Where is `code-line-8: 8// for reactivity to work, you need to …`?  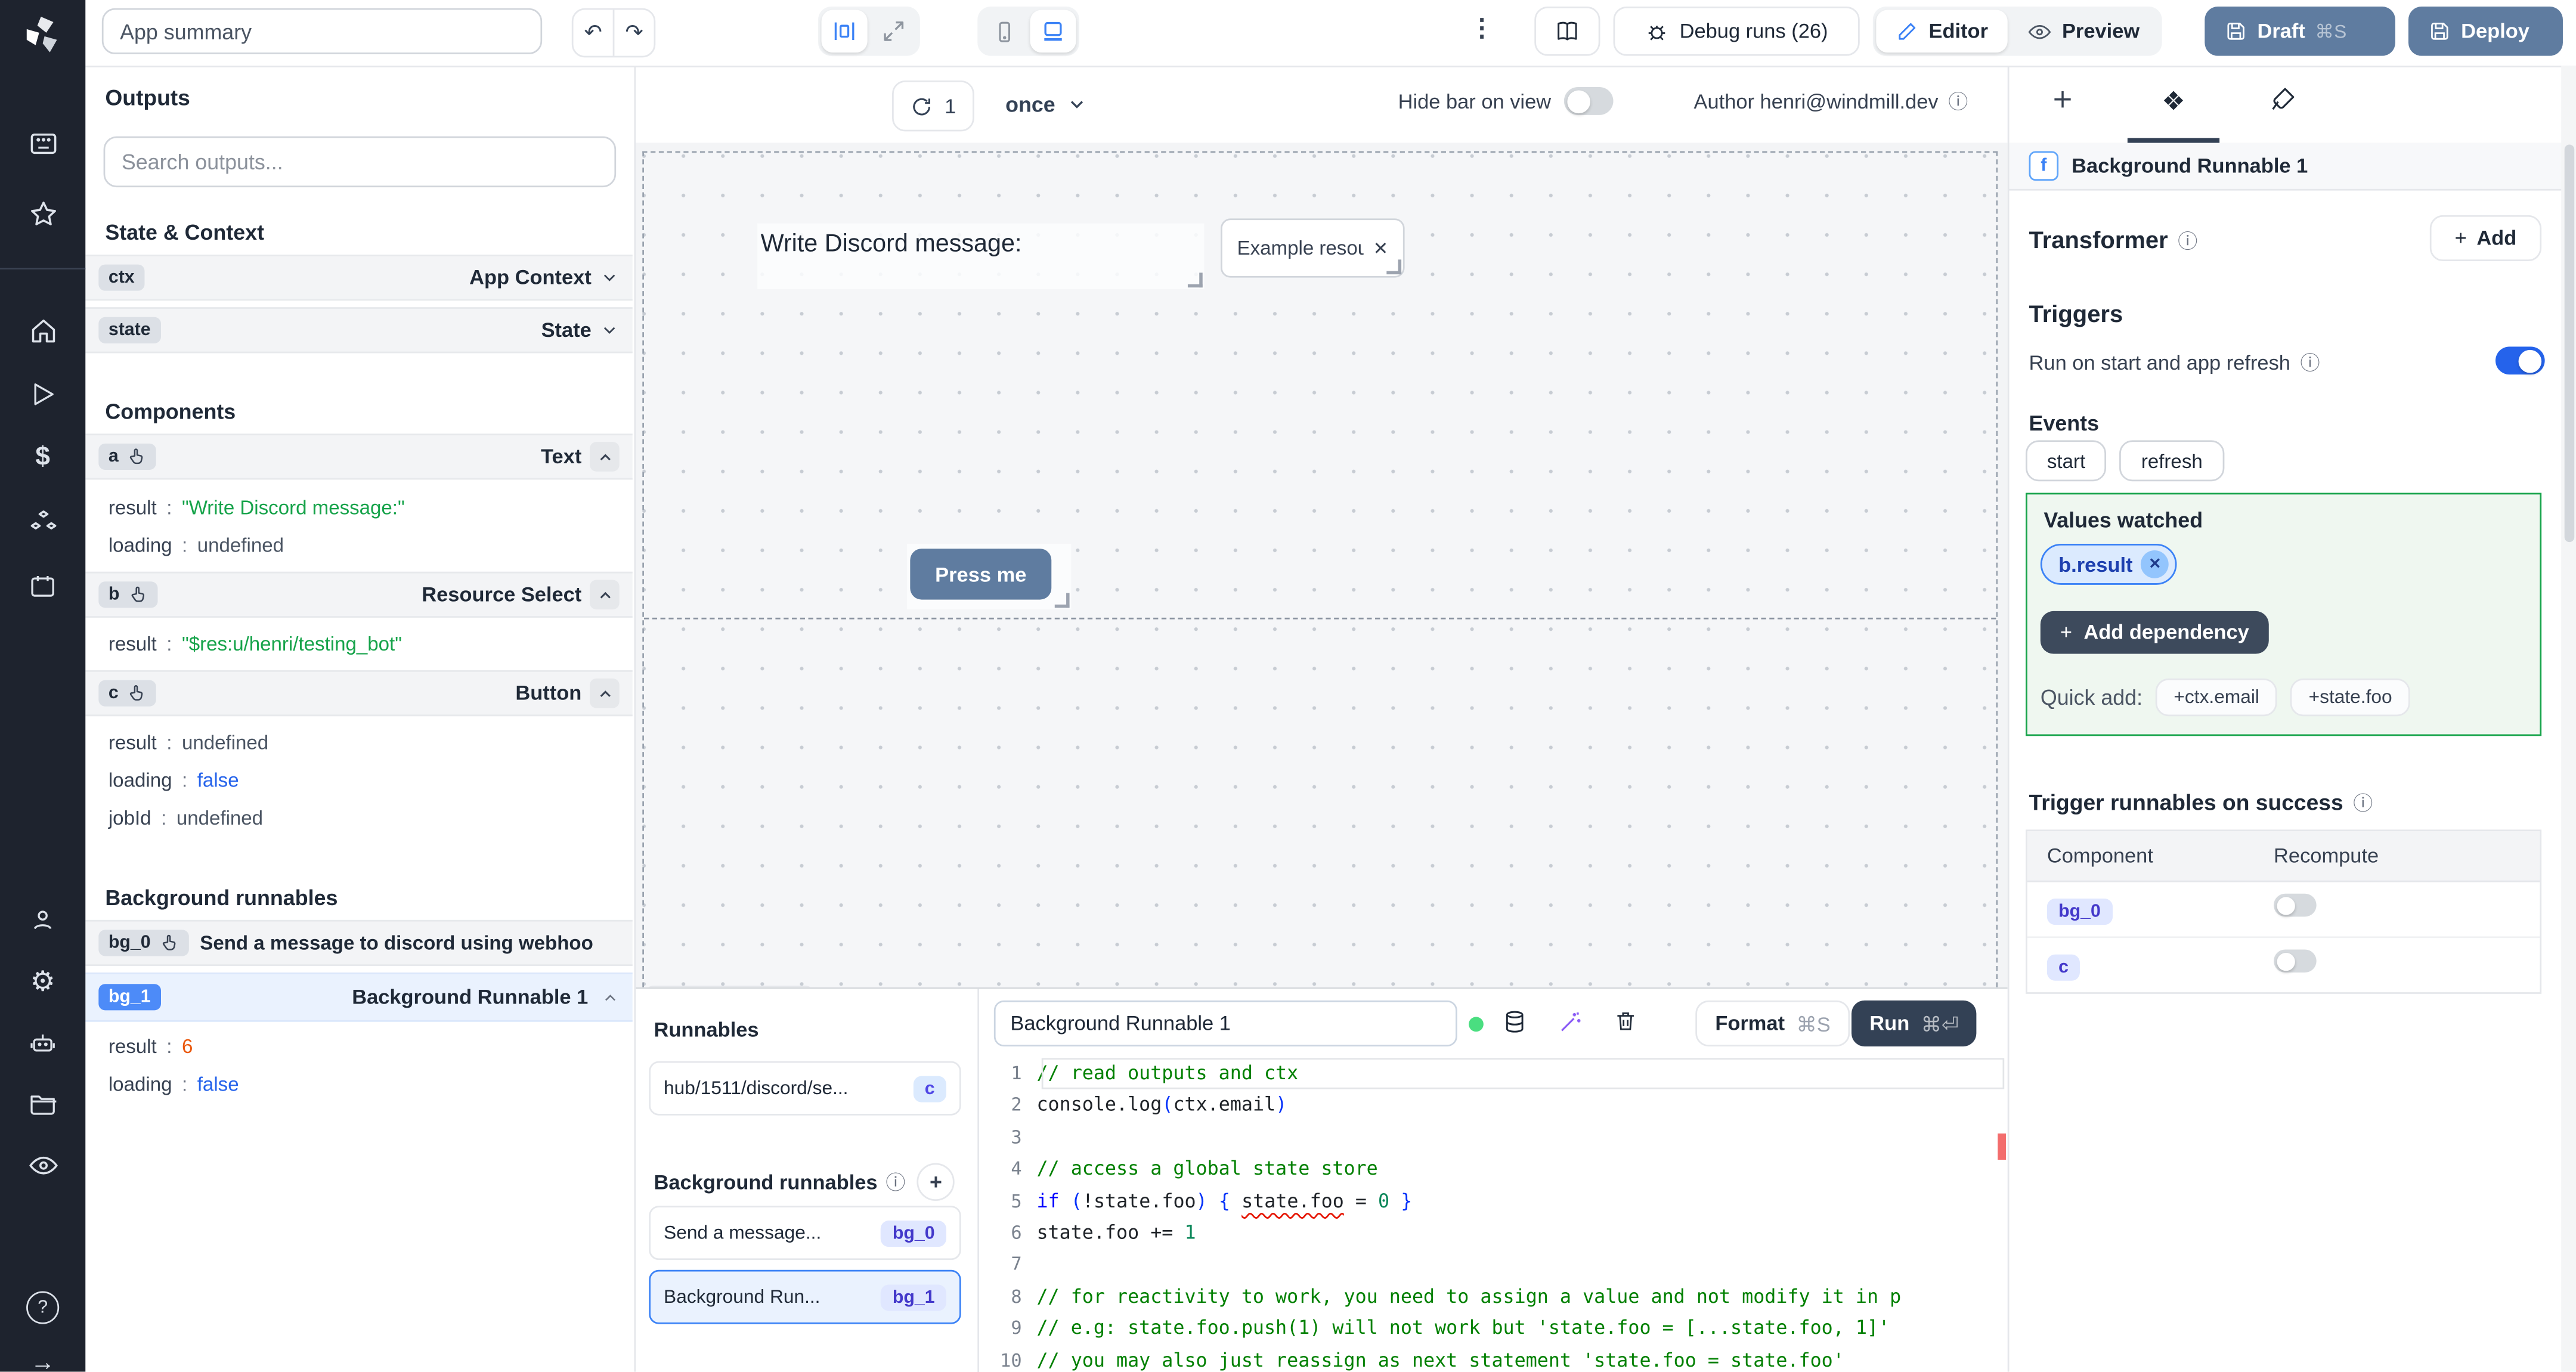
code-line-8: 8// for reactivity to work, you need to … is located at coordinates (1494, 1296).